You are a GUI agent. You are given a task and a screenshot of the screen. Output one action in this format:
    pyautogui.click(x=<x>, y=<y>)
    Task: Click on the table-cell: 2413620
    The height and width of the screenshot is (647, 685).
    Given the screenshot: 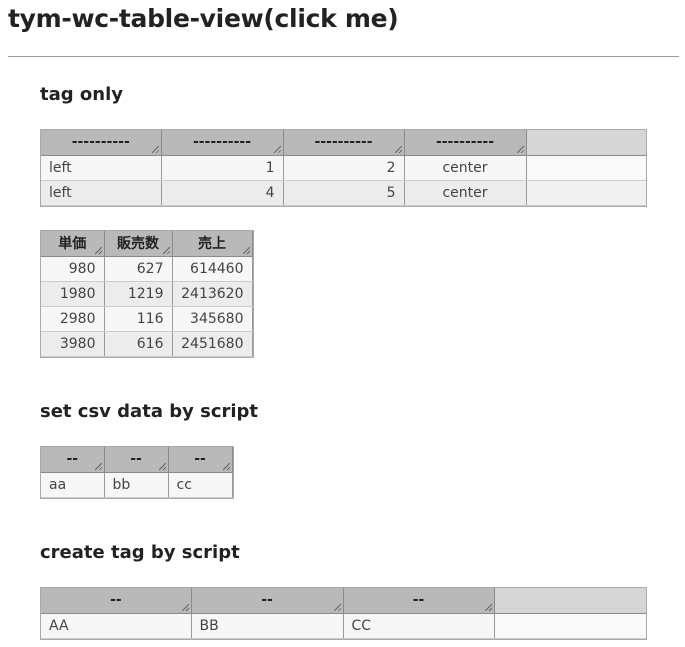 What is the action you would take?
    pyautogui.click(x=212, y=294)
    